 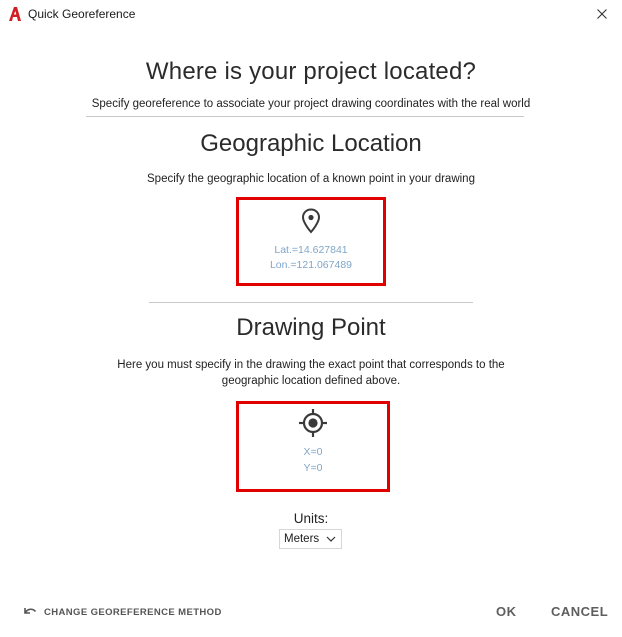 I want to click on change-georeference-method-label: CHANGE GEOREFERENCE METHOD, so click(x=133, y=612).